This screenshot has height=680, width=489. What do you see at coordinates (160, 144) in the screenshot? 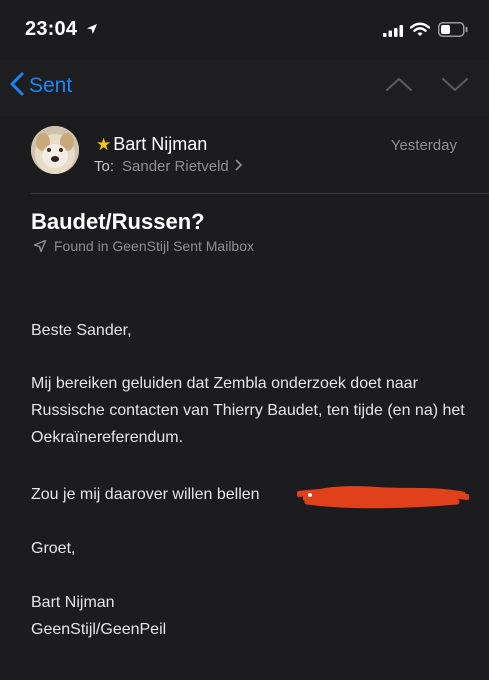
I see `sender-name-label: Bart Nijman` at bounding box center [160, 144].